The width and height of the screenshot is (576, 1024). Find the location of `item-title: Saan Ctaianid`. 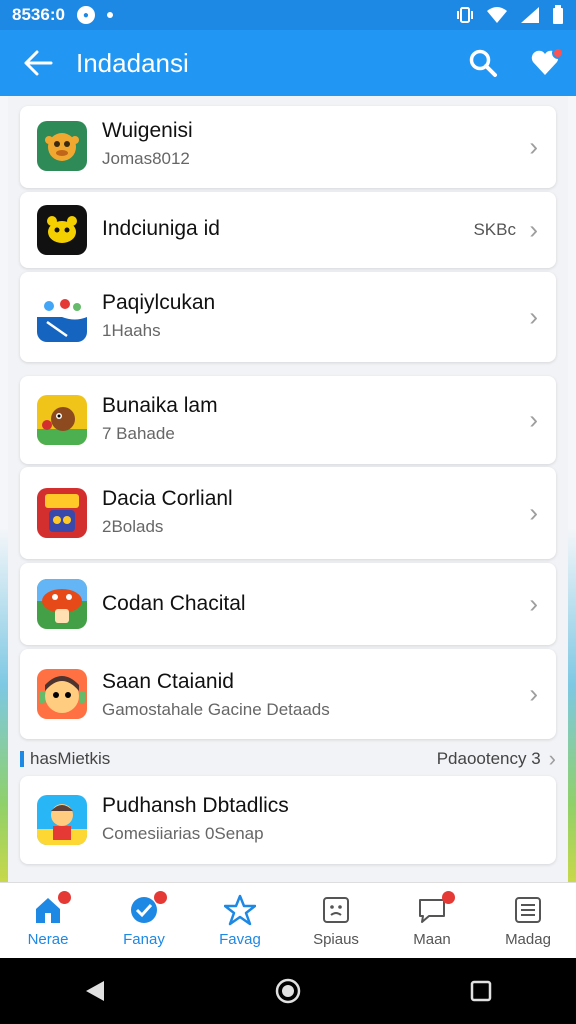

item-title: Saan Ctaianid is located at coordinates (168, 681).